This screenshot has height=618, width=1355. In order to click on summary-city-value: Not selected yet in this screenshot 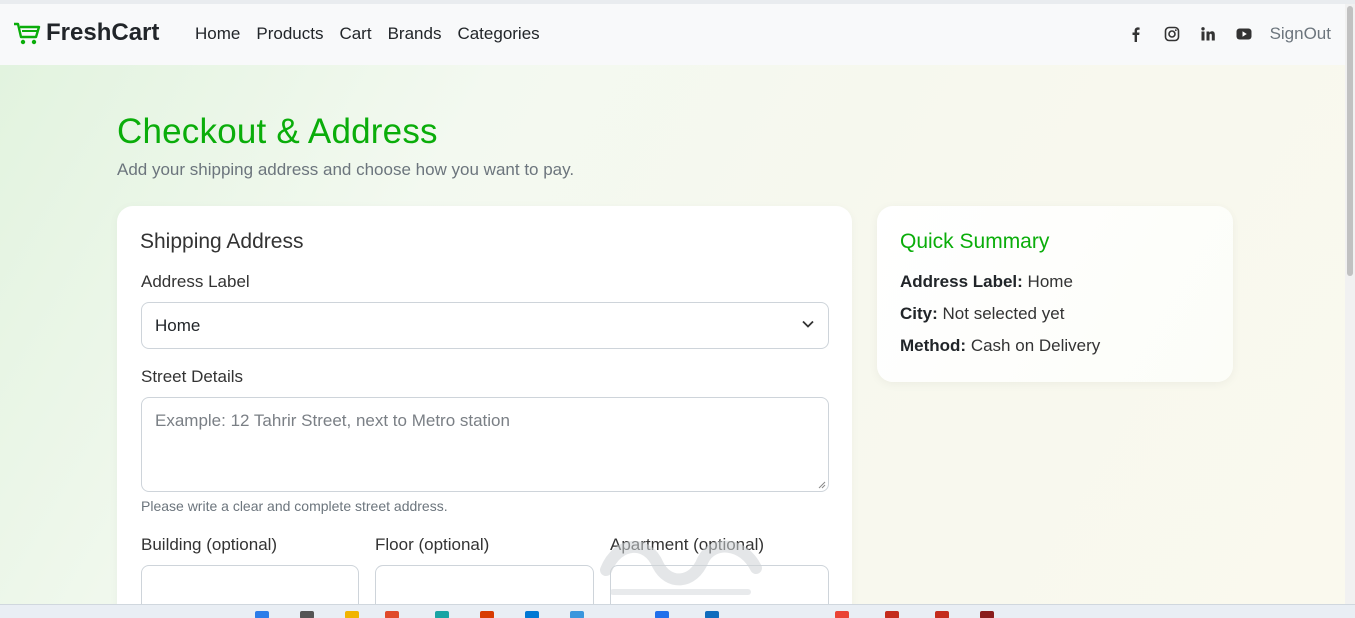, I will do `click(1003, 313)`.